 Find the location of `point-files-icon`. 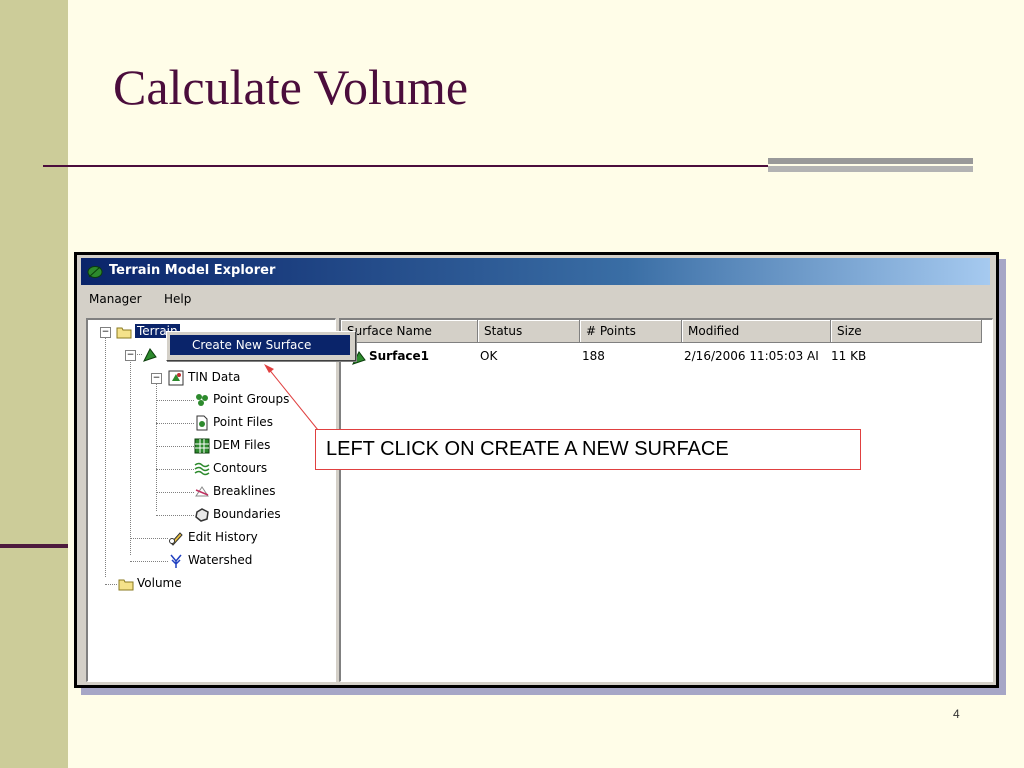

point-files-icon is located at coordinates (202, 423).